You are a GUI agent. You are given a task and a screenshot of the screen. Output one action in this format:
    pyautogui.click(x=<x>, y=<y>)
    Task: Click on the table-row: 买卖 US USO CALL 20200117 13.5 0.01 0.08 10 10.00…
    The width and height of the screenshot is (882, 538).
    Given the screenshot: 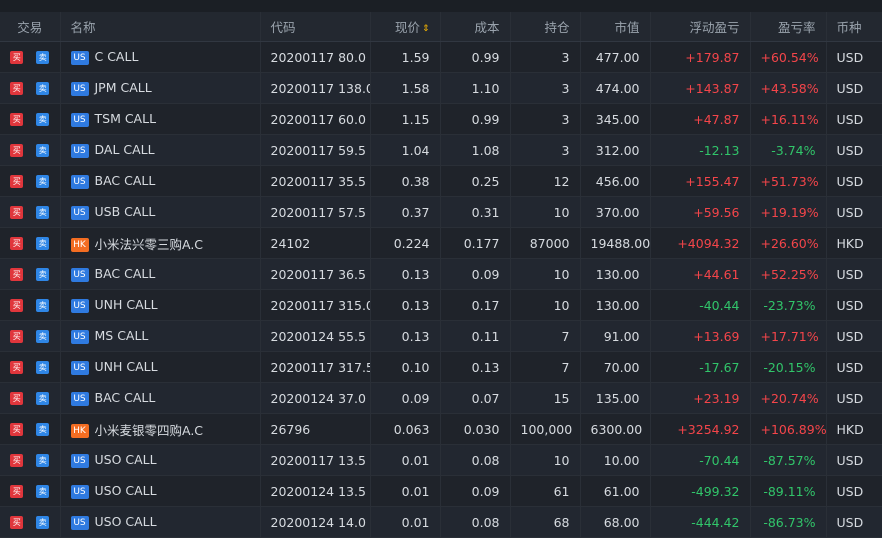 What is the action you would take?
    pyautogui.click(x=441, y=460)
    